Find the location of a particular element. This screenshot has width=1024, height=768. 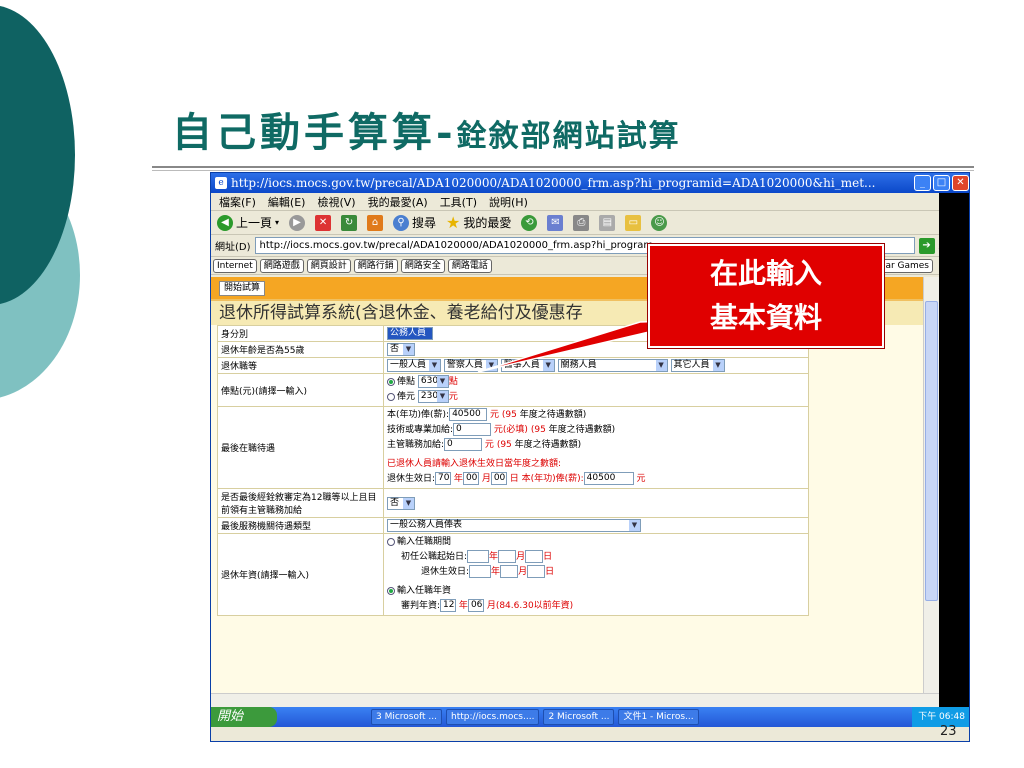

grade-police-value: 警察人員 is located at coordinates (464, 365).